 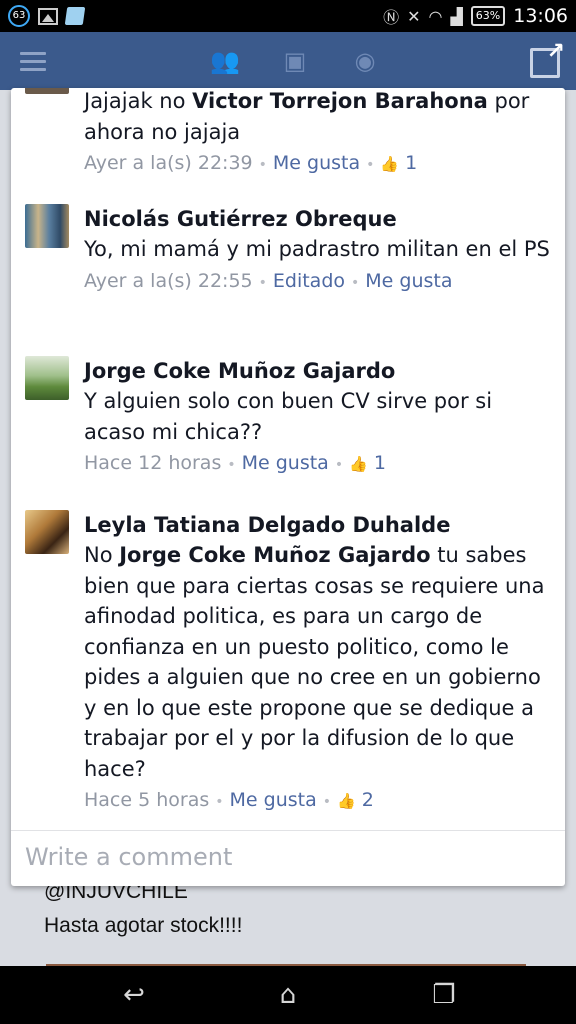 I want to click on share-icon, so click(x=547, y=58).